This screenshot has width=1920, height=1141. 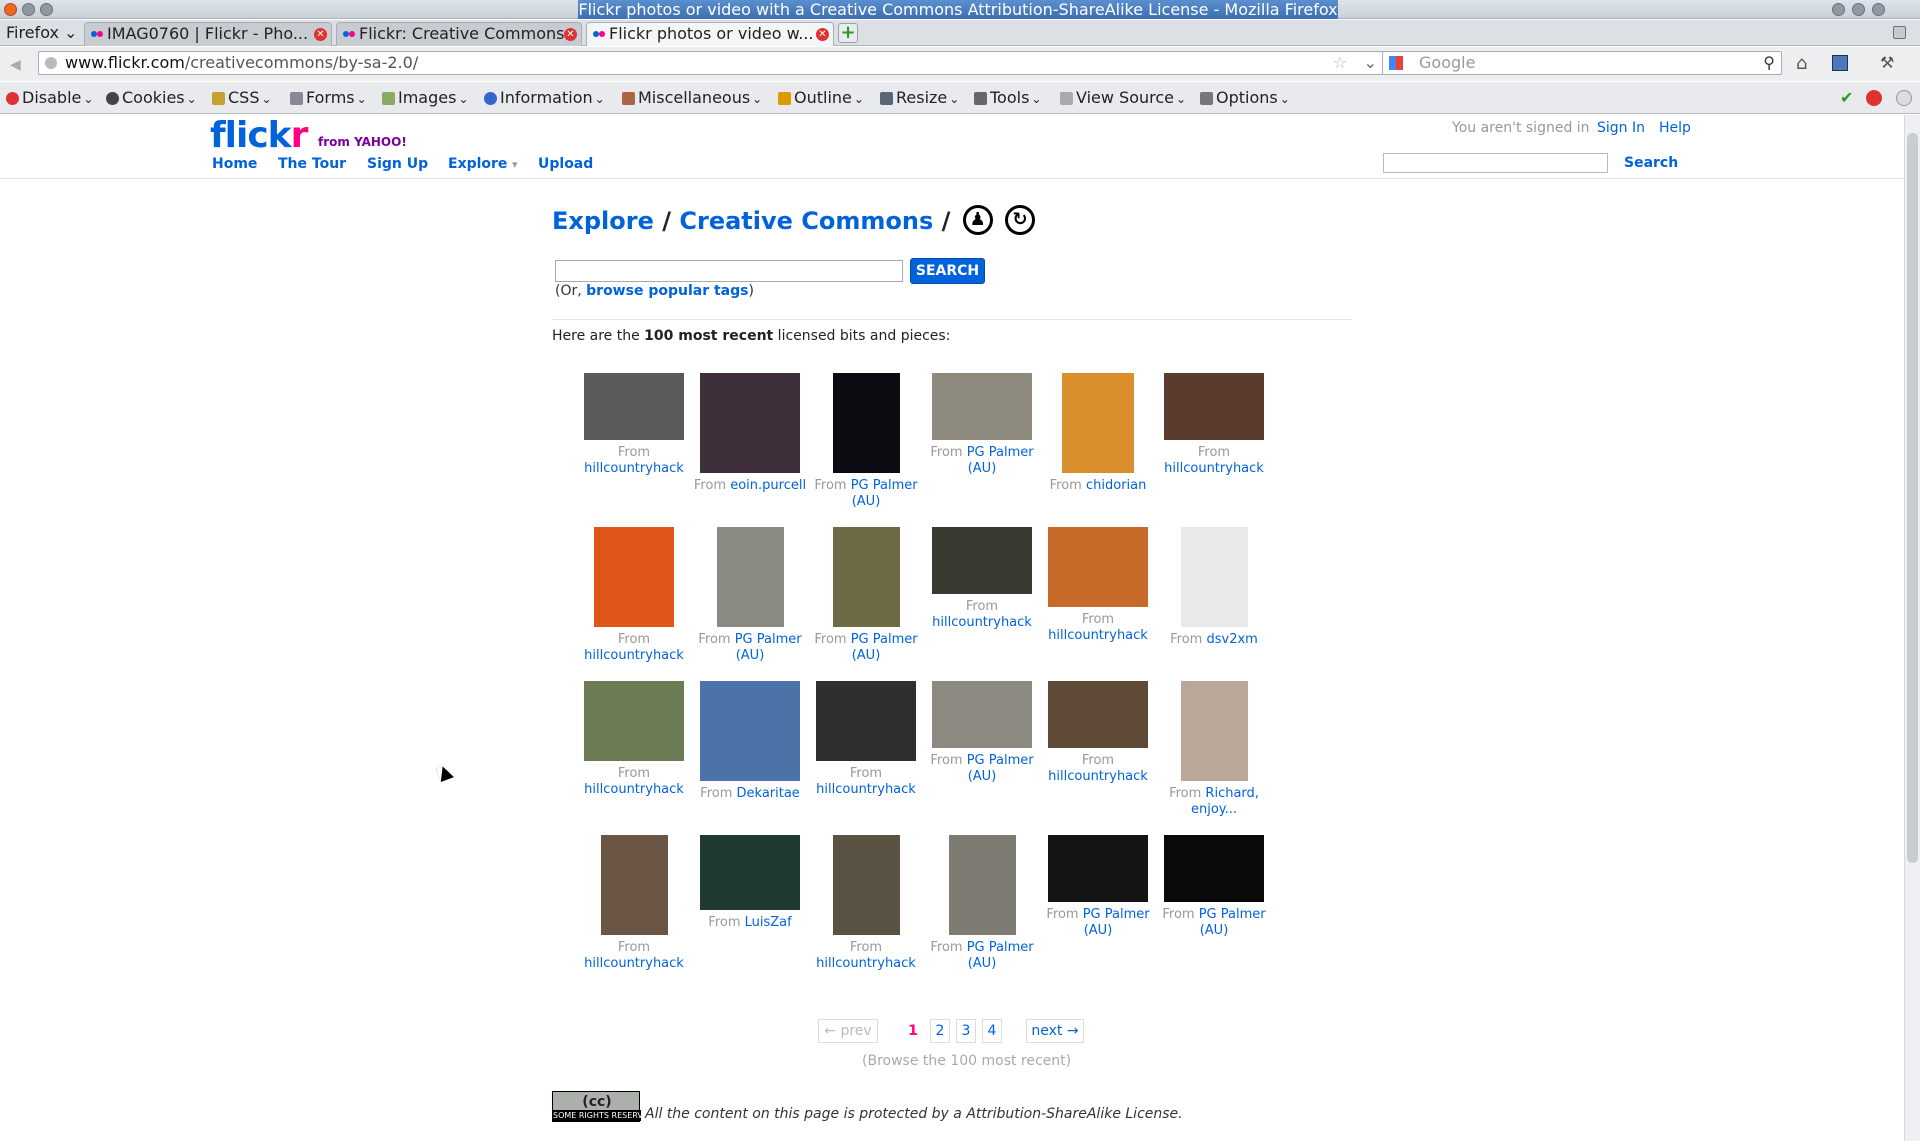 I want to click on minimize-window-icon, so click(x=1838, y=9).